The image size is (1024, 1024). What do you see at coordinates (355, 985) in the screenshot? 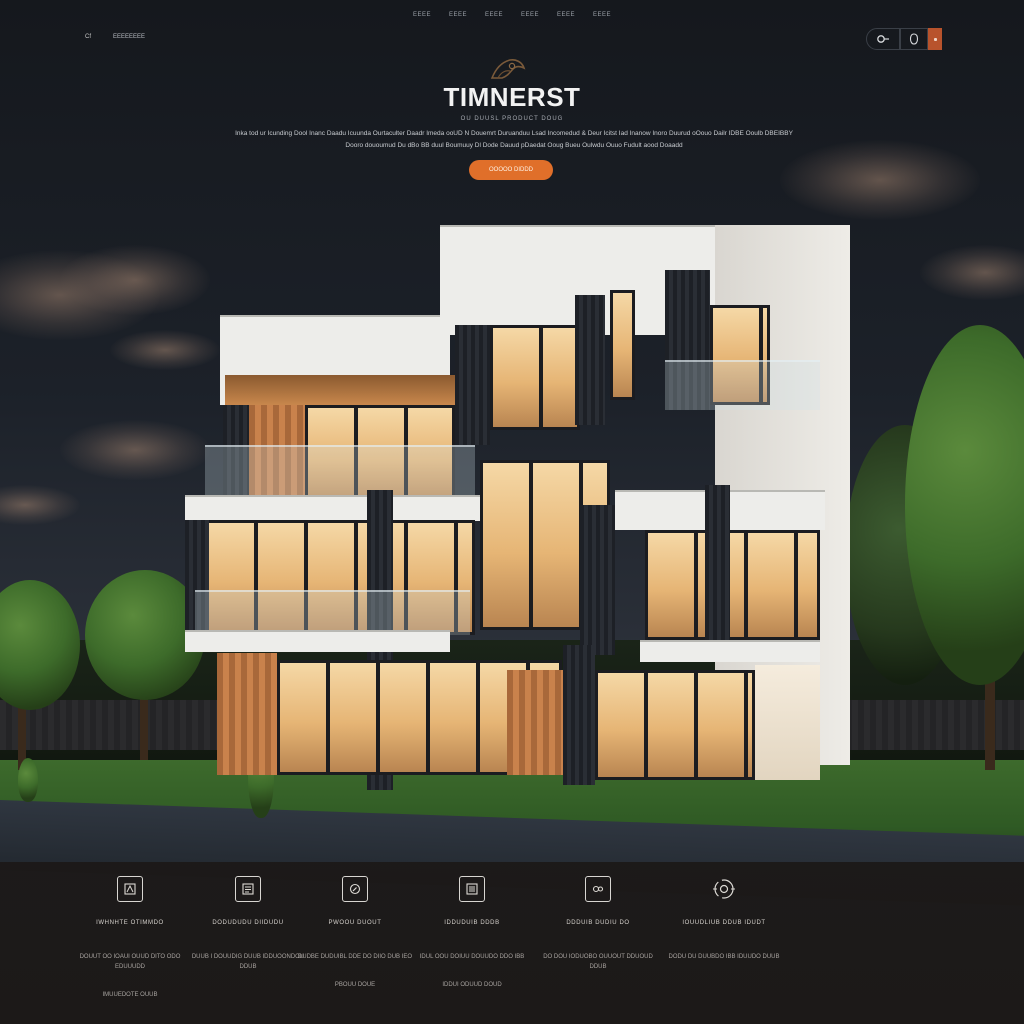
I see `feature-link: PBOUU DOUE` at bounding box center [355, 985].